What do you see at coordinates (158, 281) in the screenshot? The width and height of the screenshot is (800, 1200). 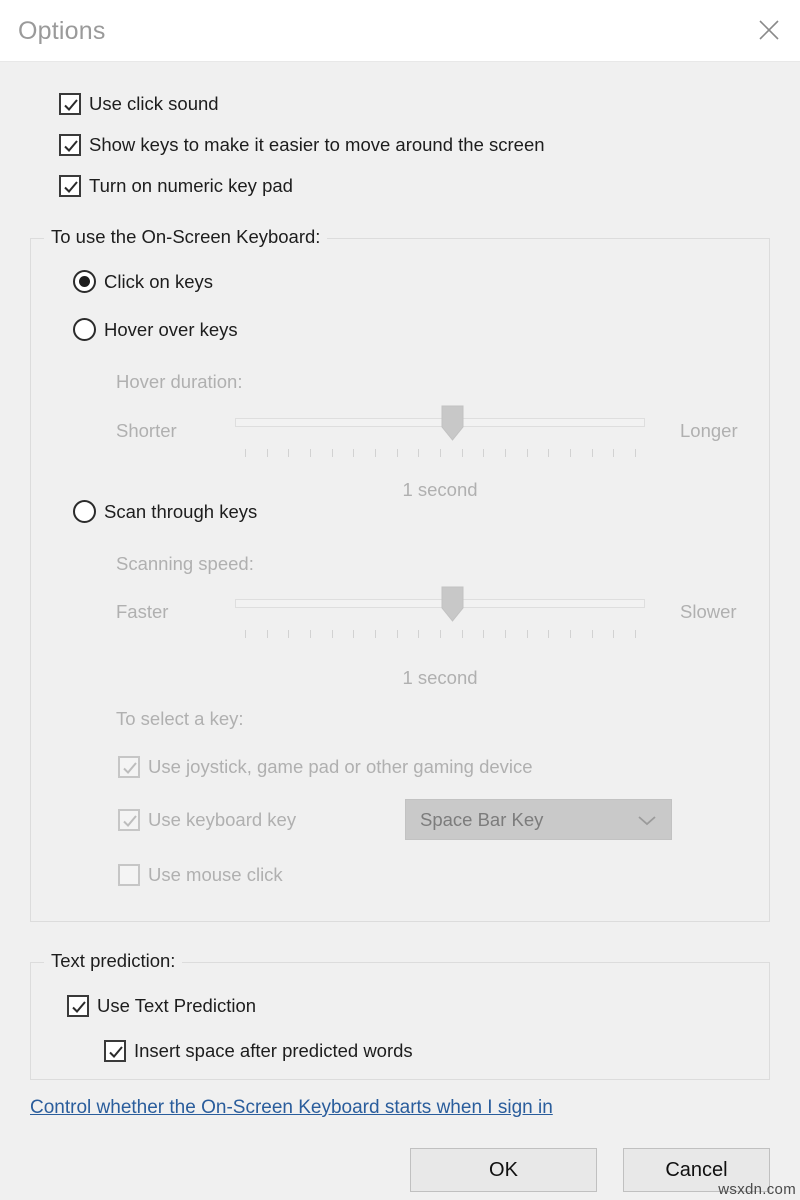 I see `radio-label: Click on keys` at bounding box center [158, 281].